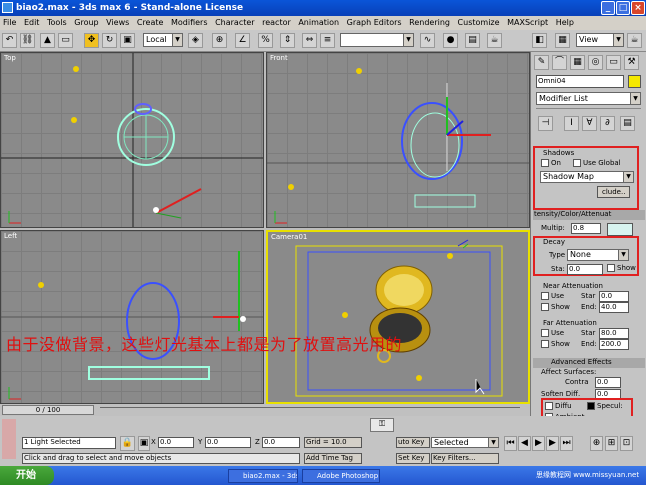 This screenshot has width=646, height=485. I want to click on track-ruler, so click(310, 410).